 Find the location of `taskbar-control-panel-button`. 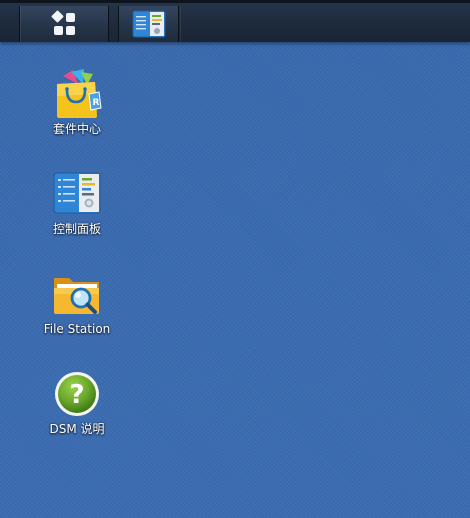

taskbar-control-panel-button is located at coordinates (148, 24).